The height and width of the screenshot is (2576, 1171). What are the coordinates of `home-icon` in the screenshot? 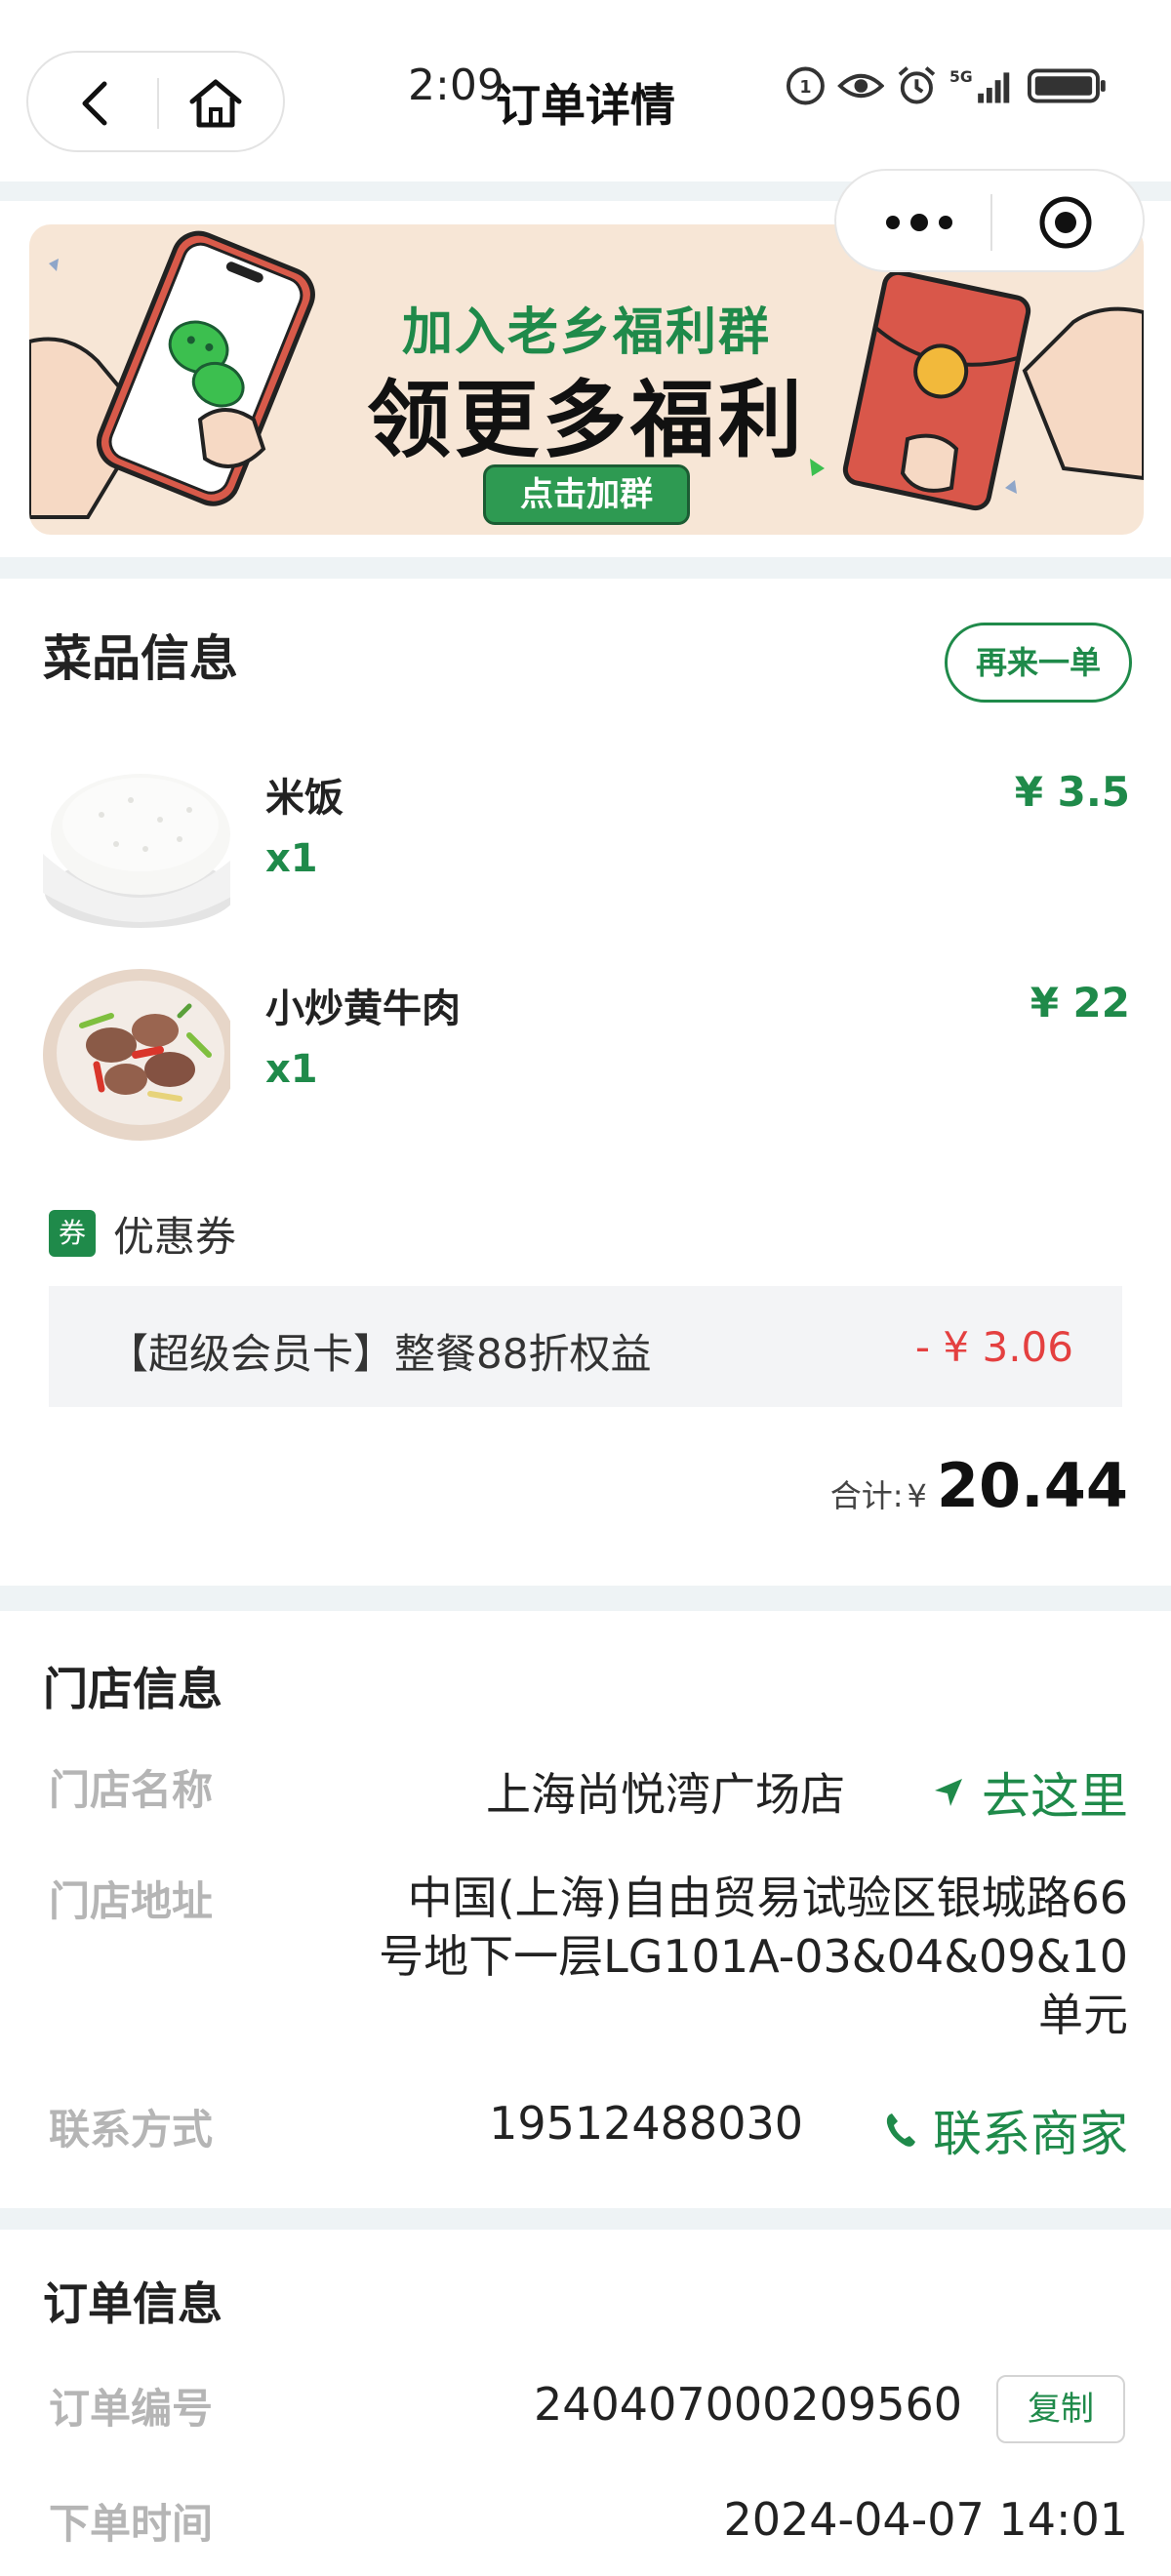 It's located at (215, 103).